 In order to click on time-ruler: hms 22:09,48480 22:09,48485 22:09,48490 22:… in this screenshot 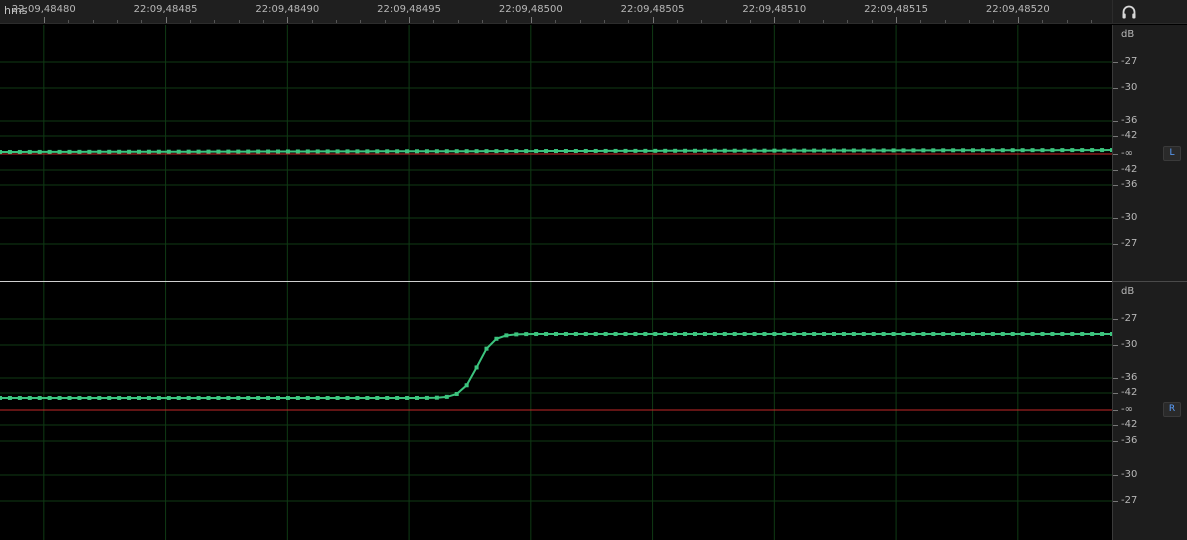, I will do `click(556, 12)`.